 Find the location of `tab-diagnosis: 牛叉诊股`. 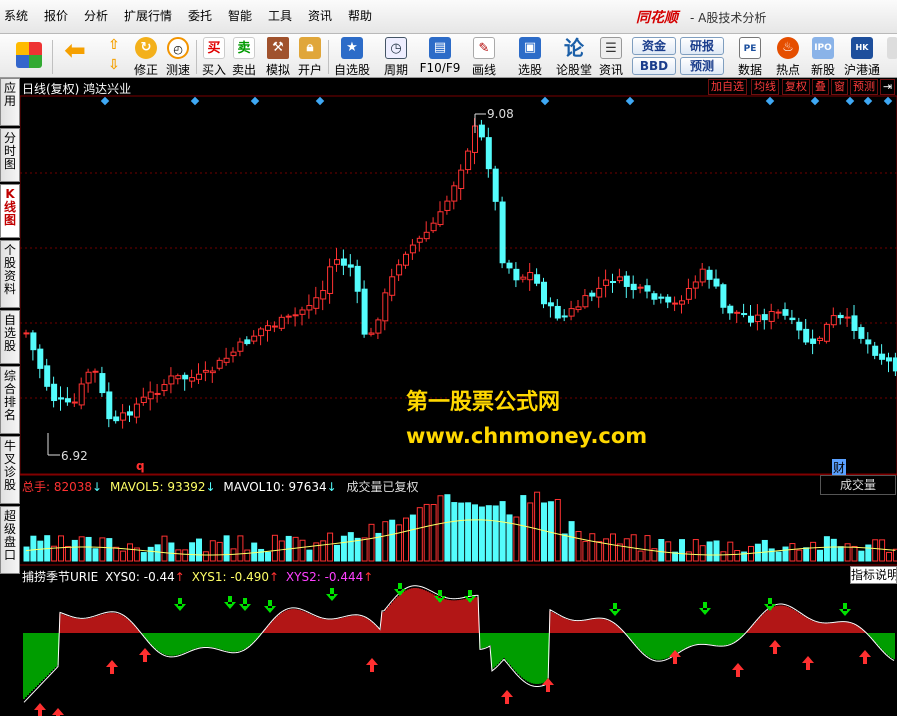

tab-diagnosis: 牛叉诊股 is located at coordinates (10, 470).